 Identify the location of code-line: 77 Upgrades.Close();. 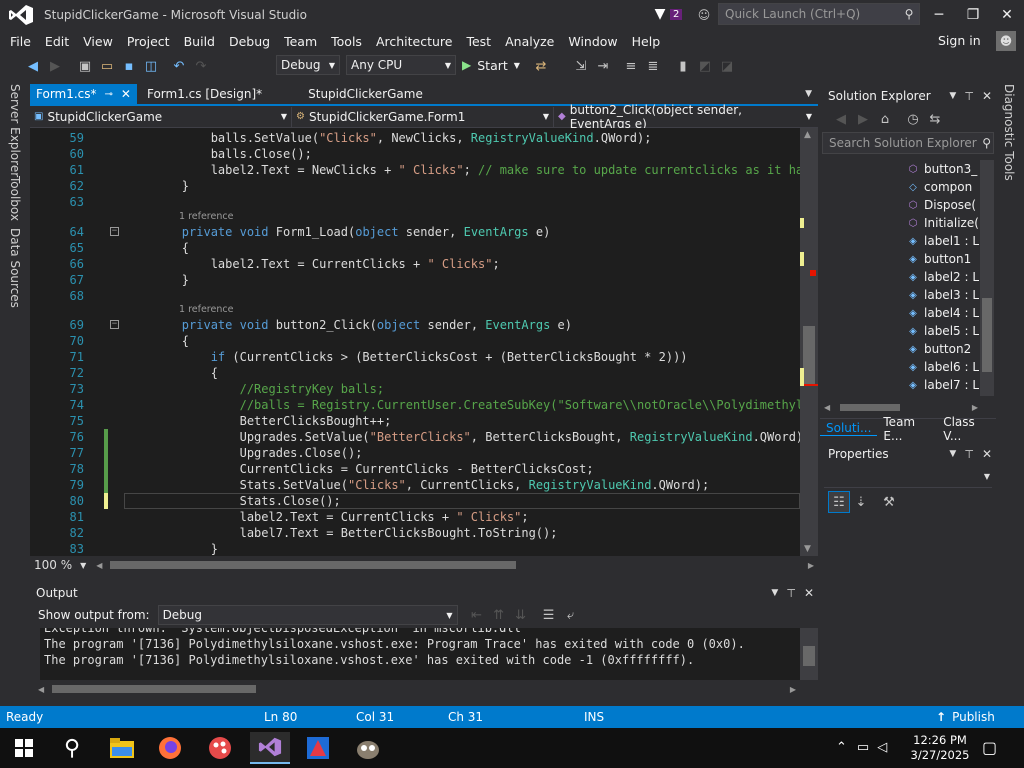
(415, 453).